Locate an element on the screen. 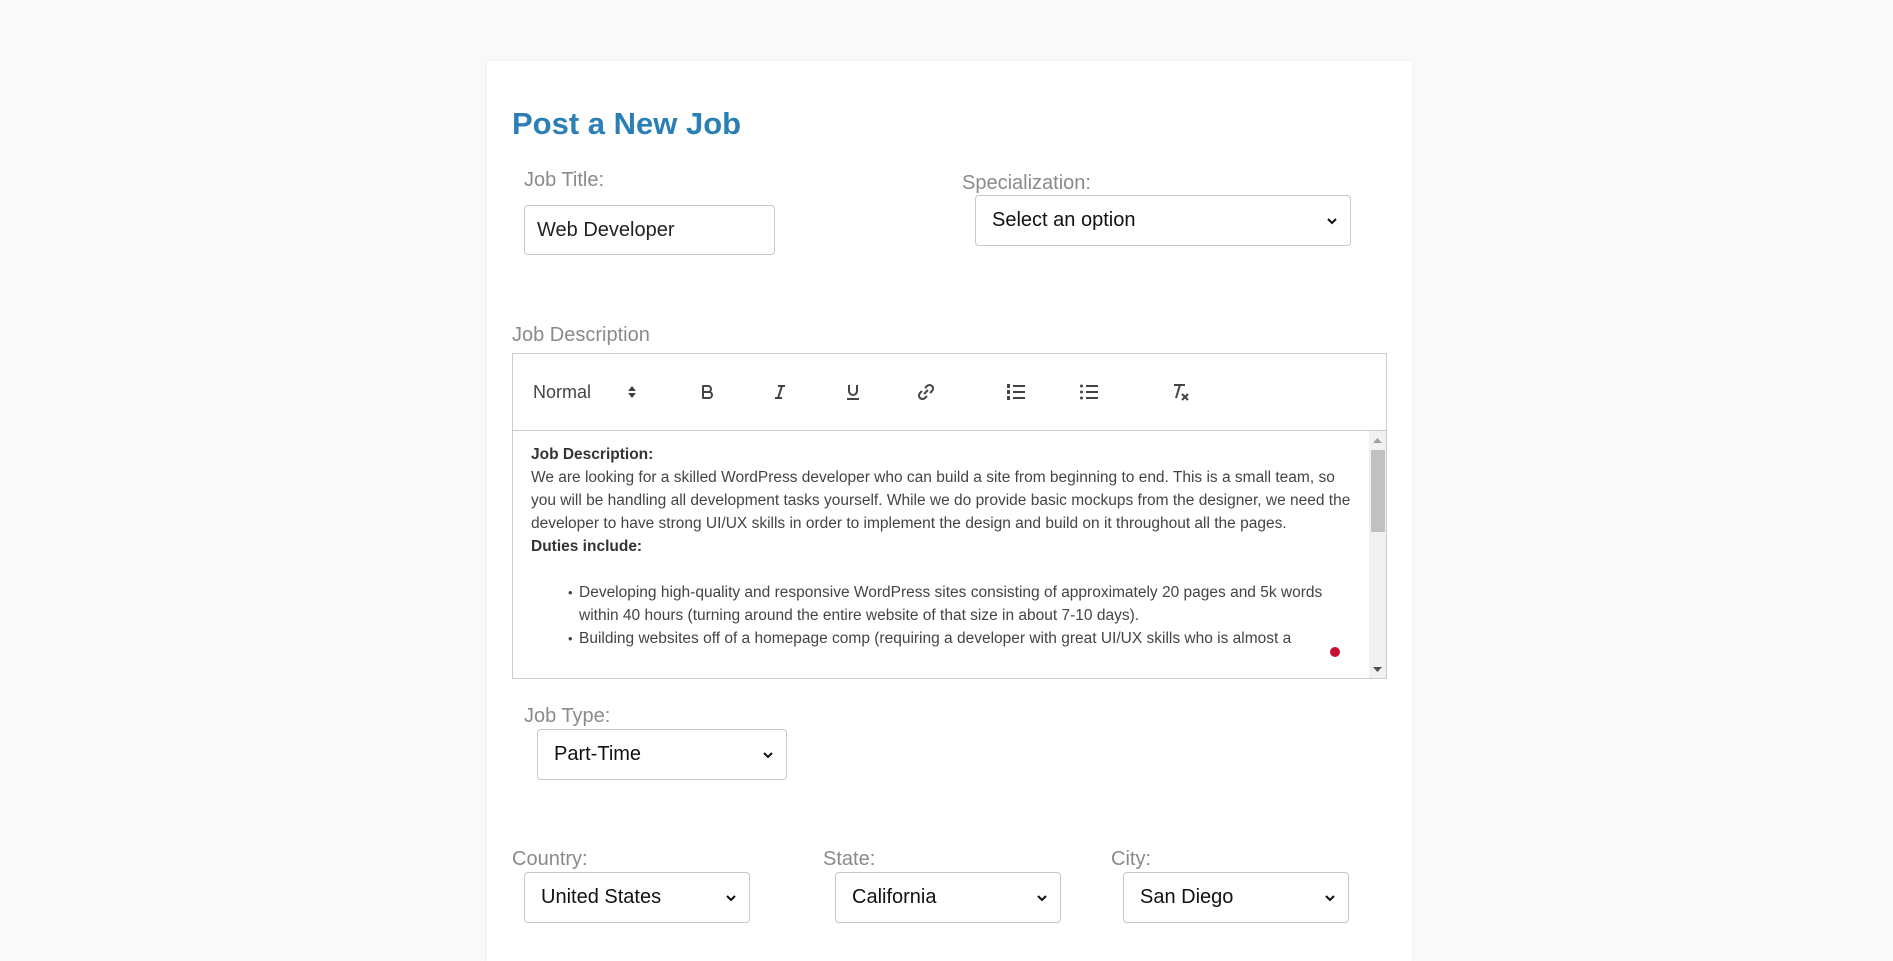  ordered-list-icon is located at coordinates (1016, 392).